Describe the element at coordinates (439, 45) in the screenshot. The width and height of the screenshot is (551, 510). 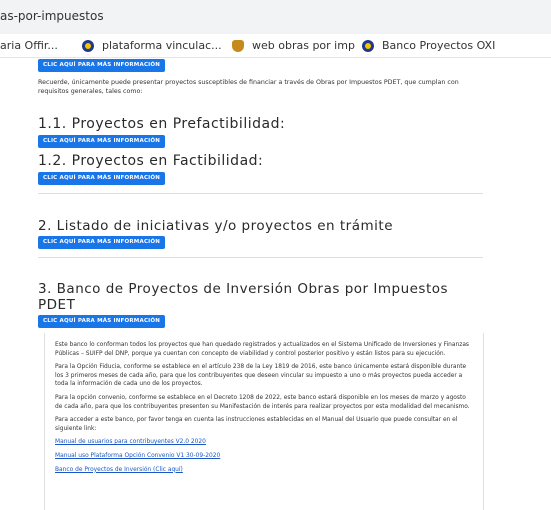
I see `bookmark-label: Banco Proyectos OXI` at that location.